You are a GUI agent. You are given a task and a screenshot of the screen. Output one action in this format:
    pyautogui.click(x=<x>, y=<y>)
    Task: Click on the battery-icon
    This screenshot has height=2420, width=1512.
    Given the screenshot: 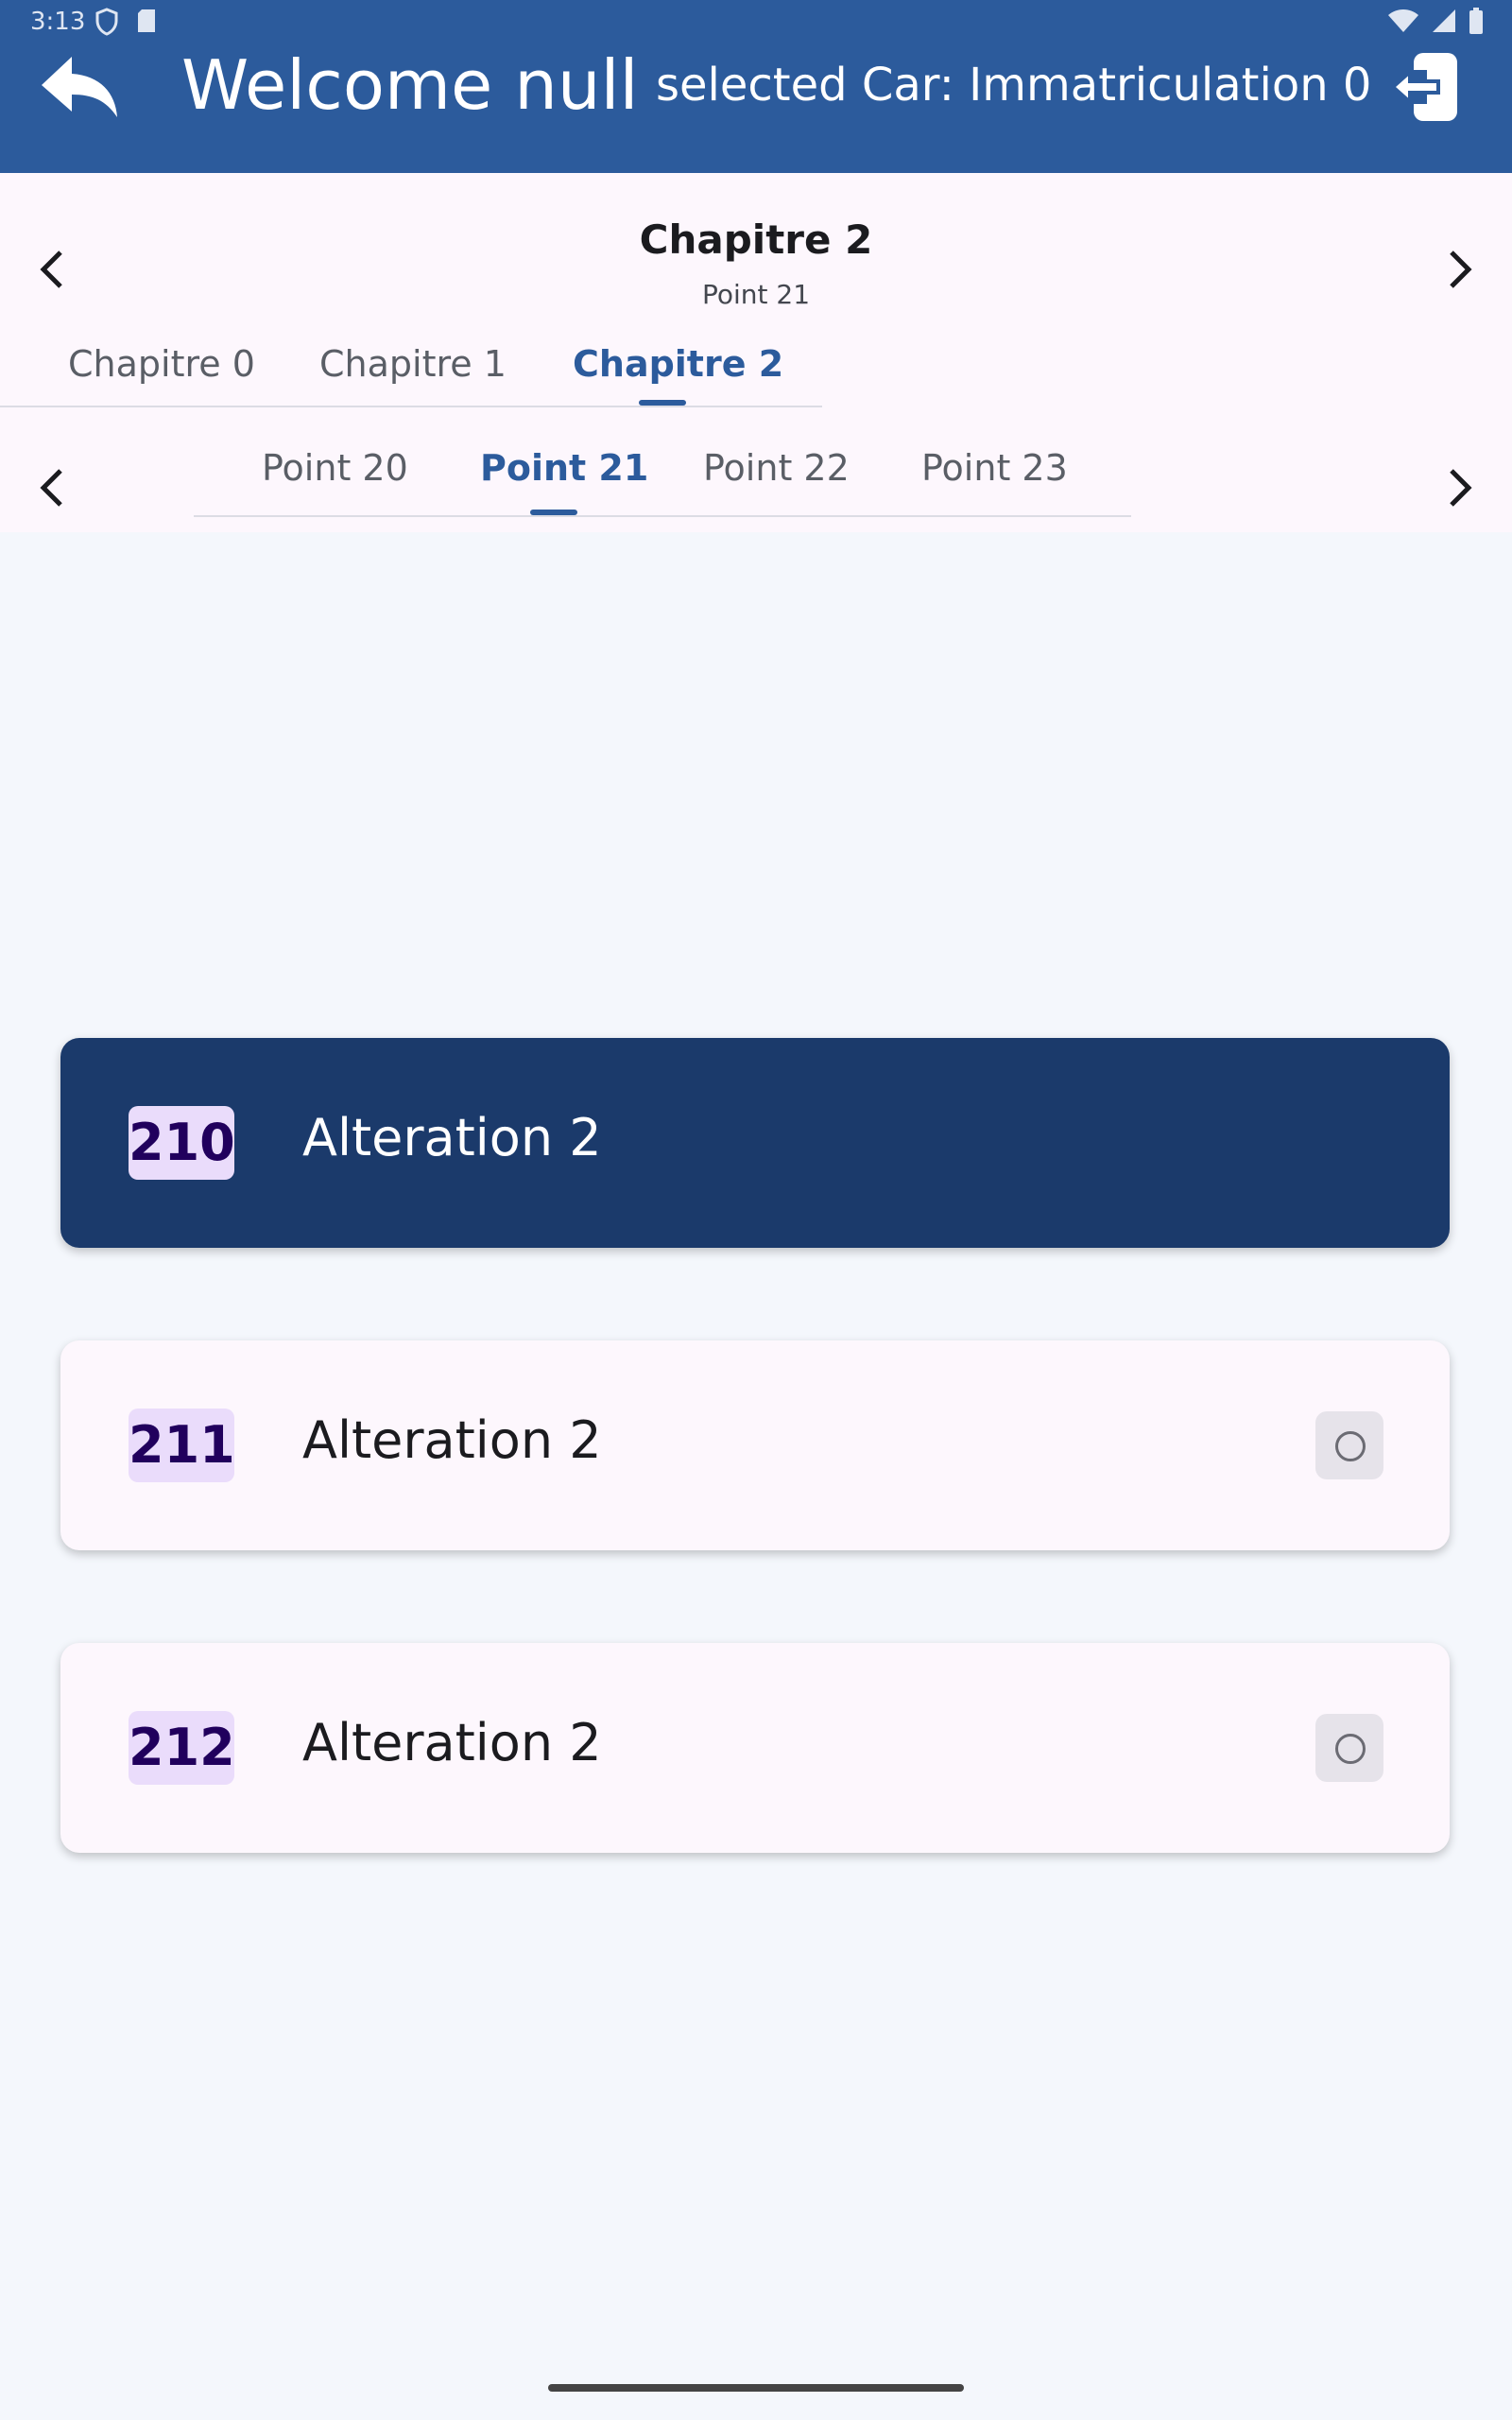 What is the action you would take?
    pyautogui.click(x=1476, y=21)
    